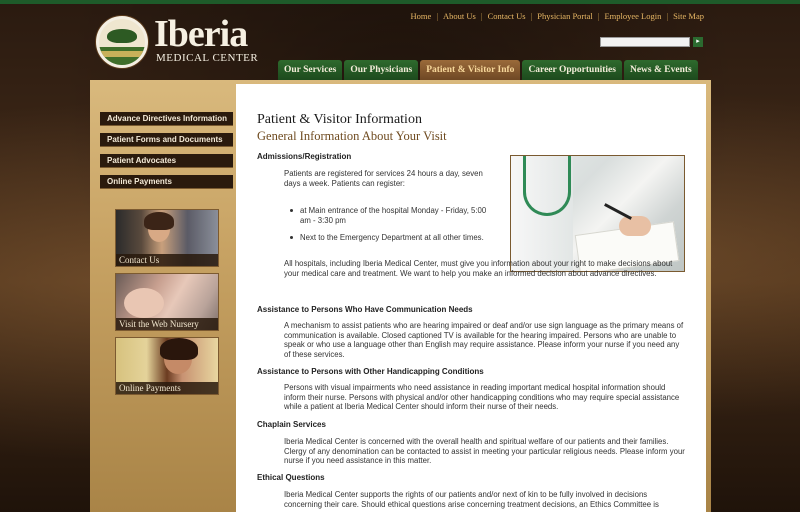 The width and height of the screenshot is (800, 512). Describe the element at coordinates (207, 58) in the screenshot. I see `logo-subtitle: MEDICAL CENTER` at that location.